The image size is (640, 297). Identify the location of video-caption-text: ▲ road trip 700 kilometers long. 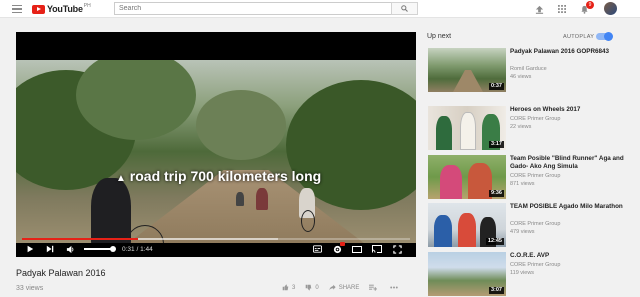
(218, 176).